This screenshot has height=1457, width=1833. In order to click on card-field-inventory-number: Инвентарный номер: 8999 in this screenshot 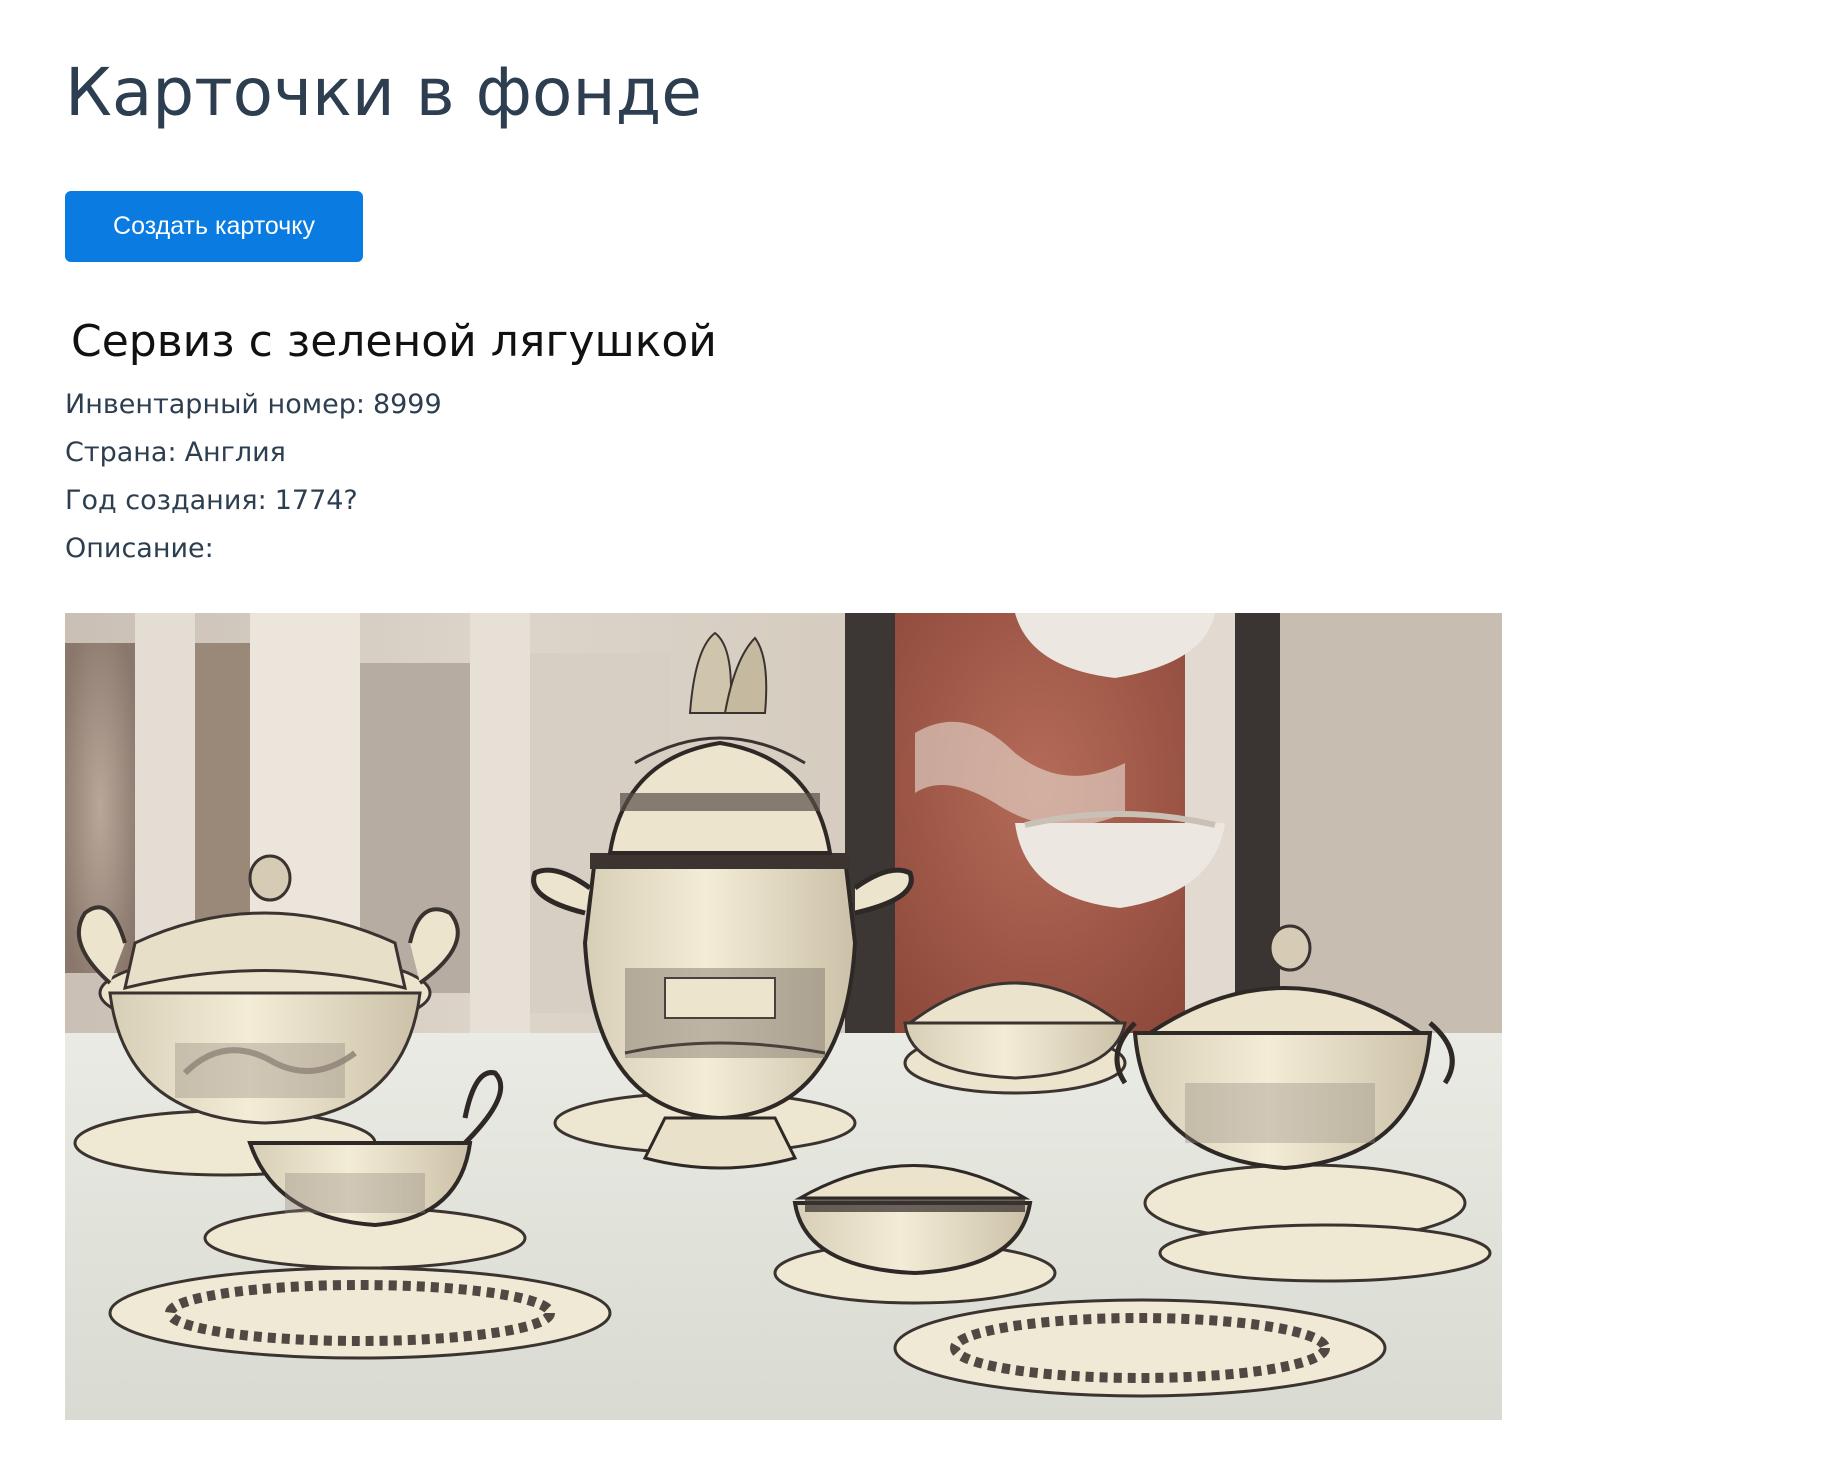, I will do `click(253, 405)`.